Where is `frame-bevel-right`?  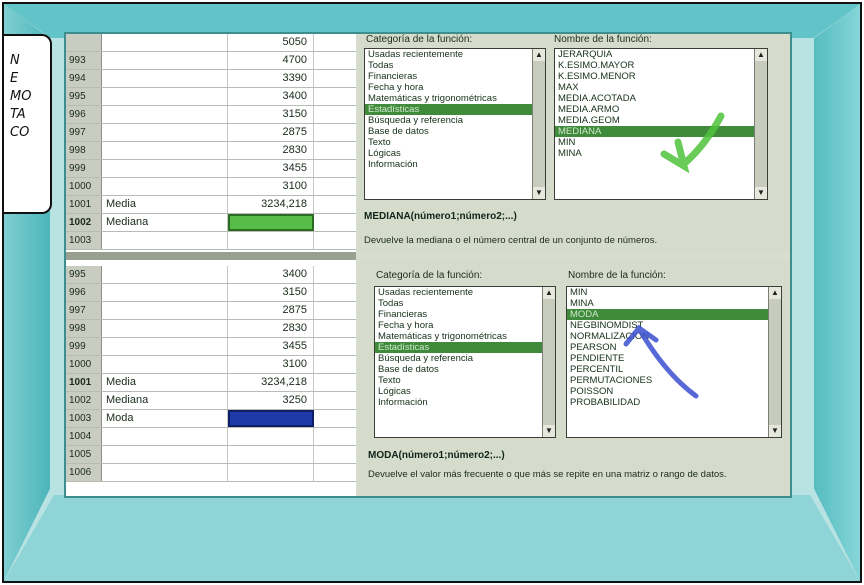
frame-bevel-right is located at coordinates (837, 292).